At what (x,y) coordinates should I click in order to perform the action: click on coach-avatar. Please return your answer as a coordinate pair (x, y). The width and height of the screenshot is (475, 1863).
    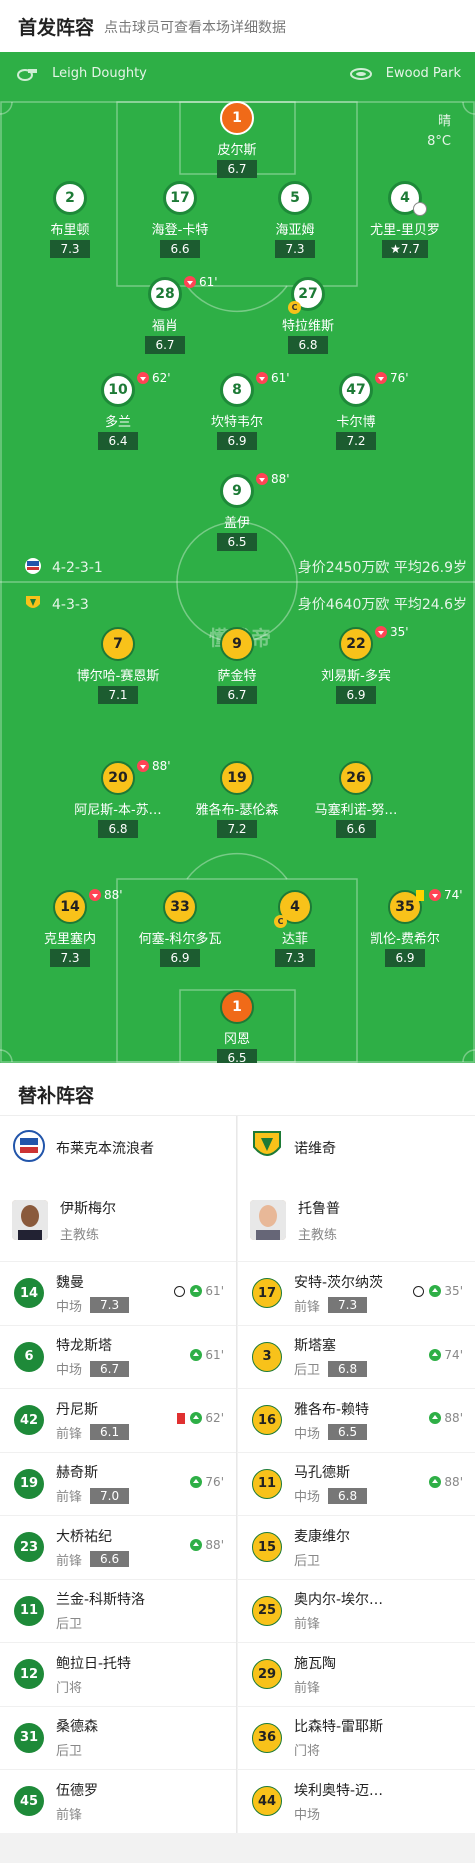
    Looking at the image, I should click on (30, 1220).